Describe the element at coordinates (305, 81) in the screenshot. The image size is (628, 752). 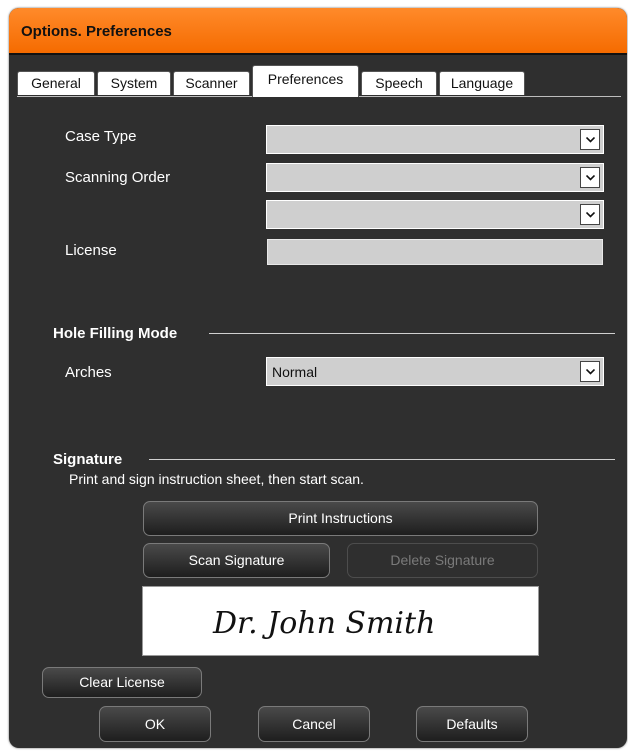
I see `tab-preferences: Preferences` at that location.